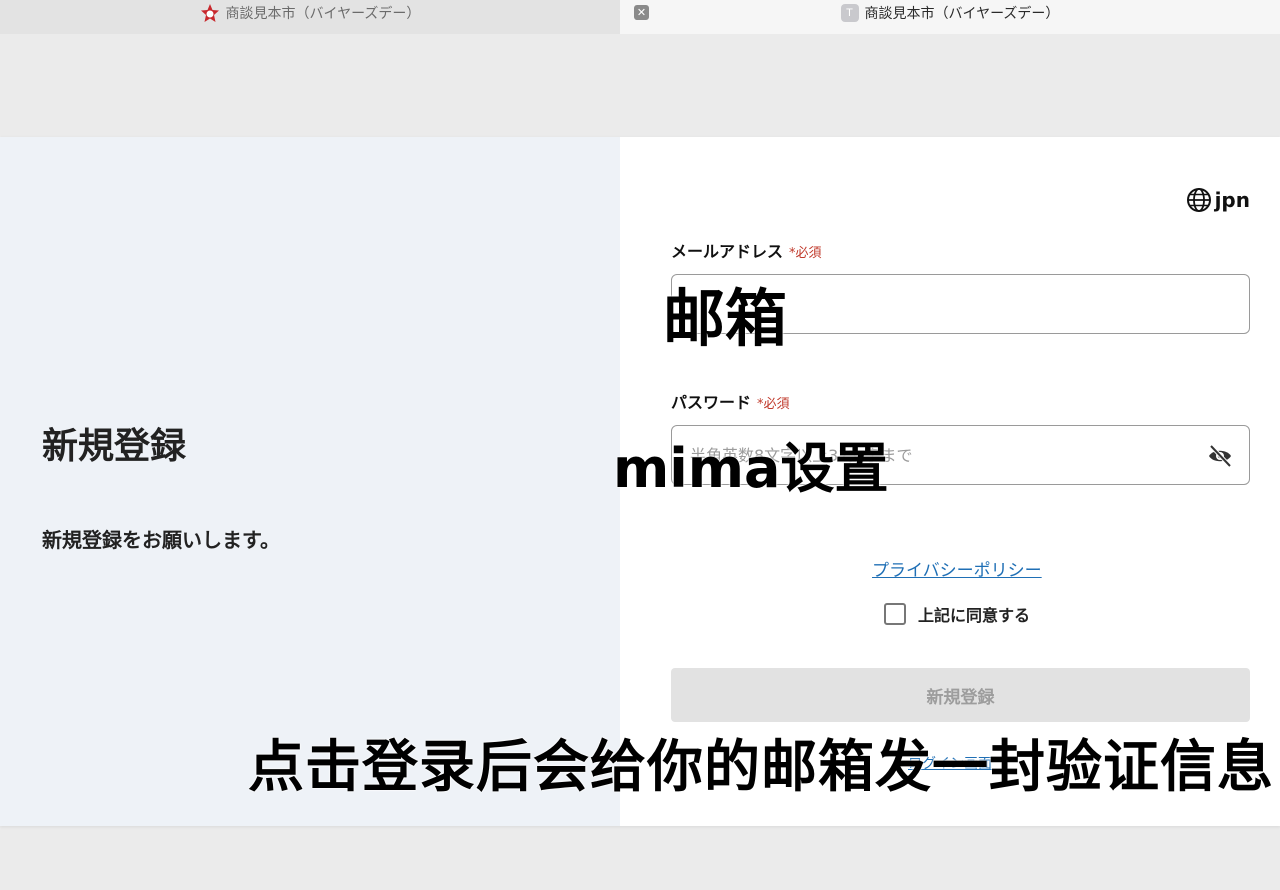 The width and height of the screenshot is (1280, 890). I want to click on browser-tab-inactive: 商談見本市（バイヤーズデー）, so click(310, 17).